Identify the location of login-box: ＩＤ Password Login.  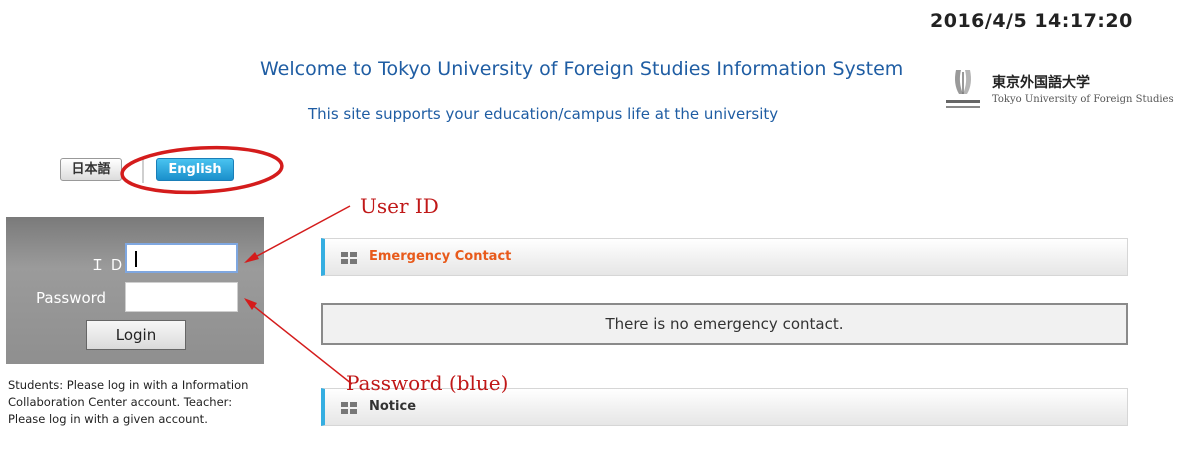
(135, 290).